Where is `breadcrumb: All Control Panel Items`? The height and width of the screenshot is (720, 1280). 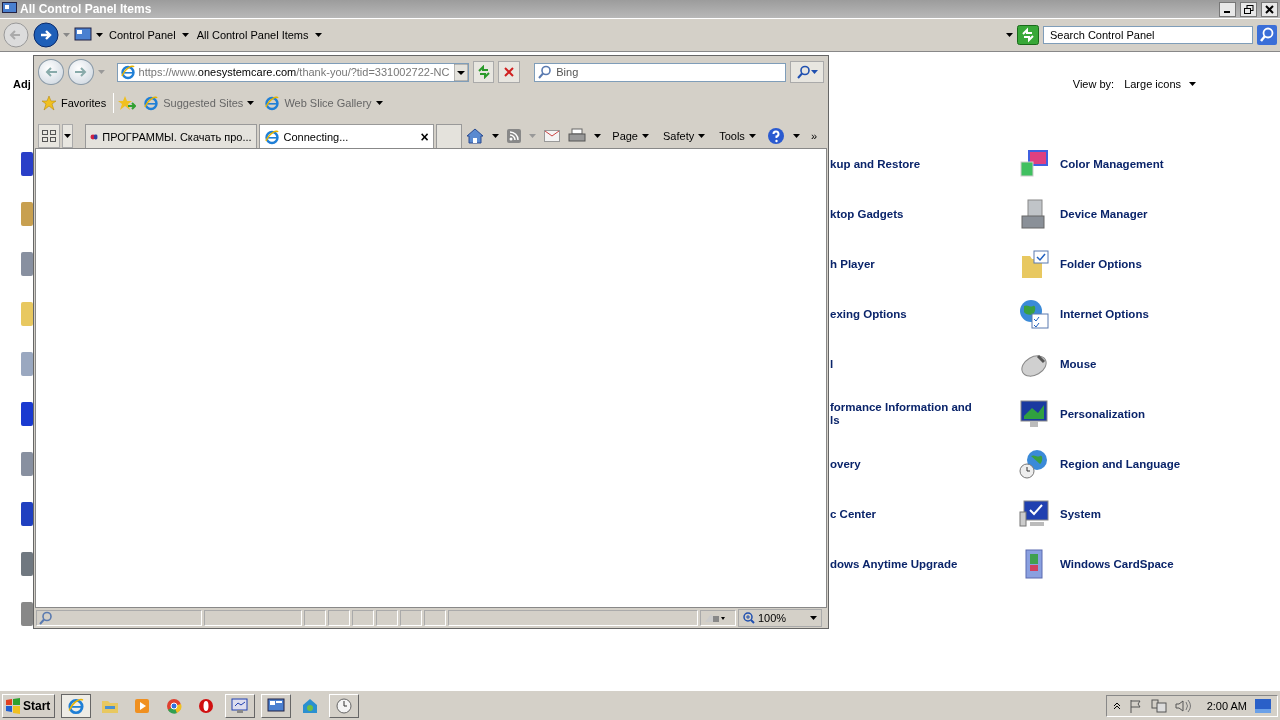
breadcrumb: All Control Panel Items is located at coordinates (259, 35).